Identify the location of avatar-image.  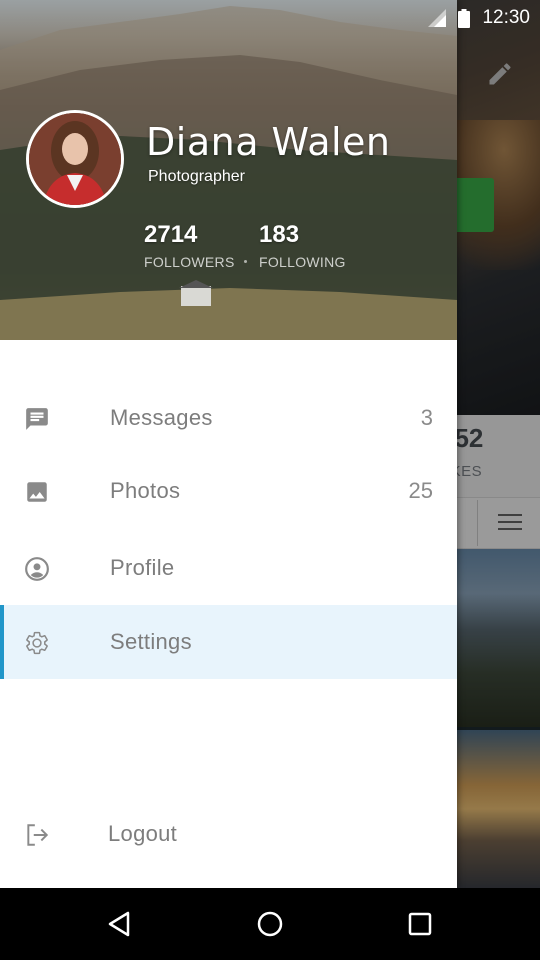
(75, 159).